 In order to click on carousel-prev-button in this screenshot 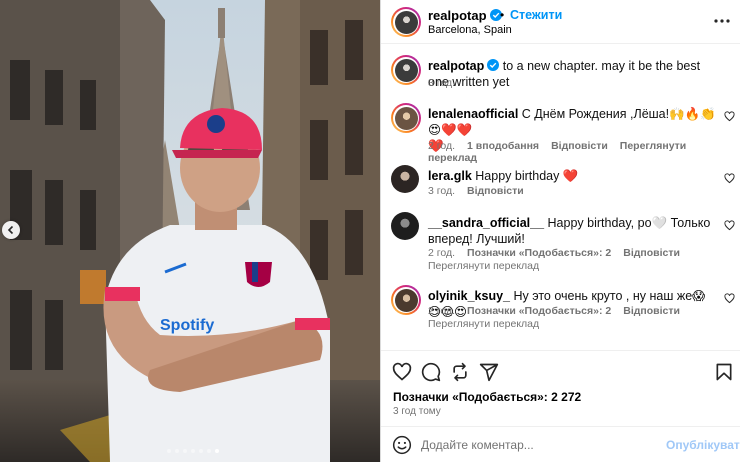, I will do `click(11, 230)`.